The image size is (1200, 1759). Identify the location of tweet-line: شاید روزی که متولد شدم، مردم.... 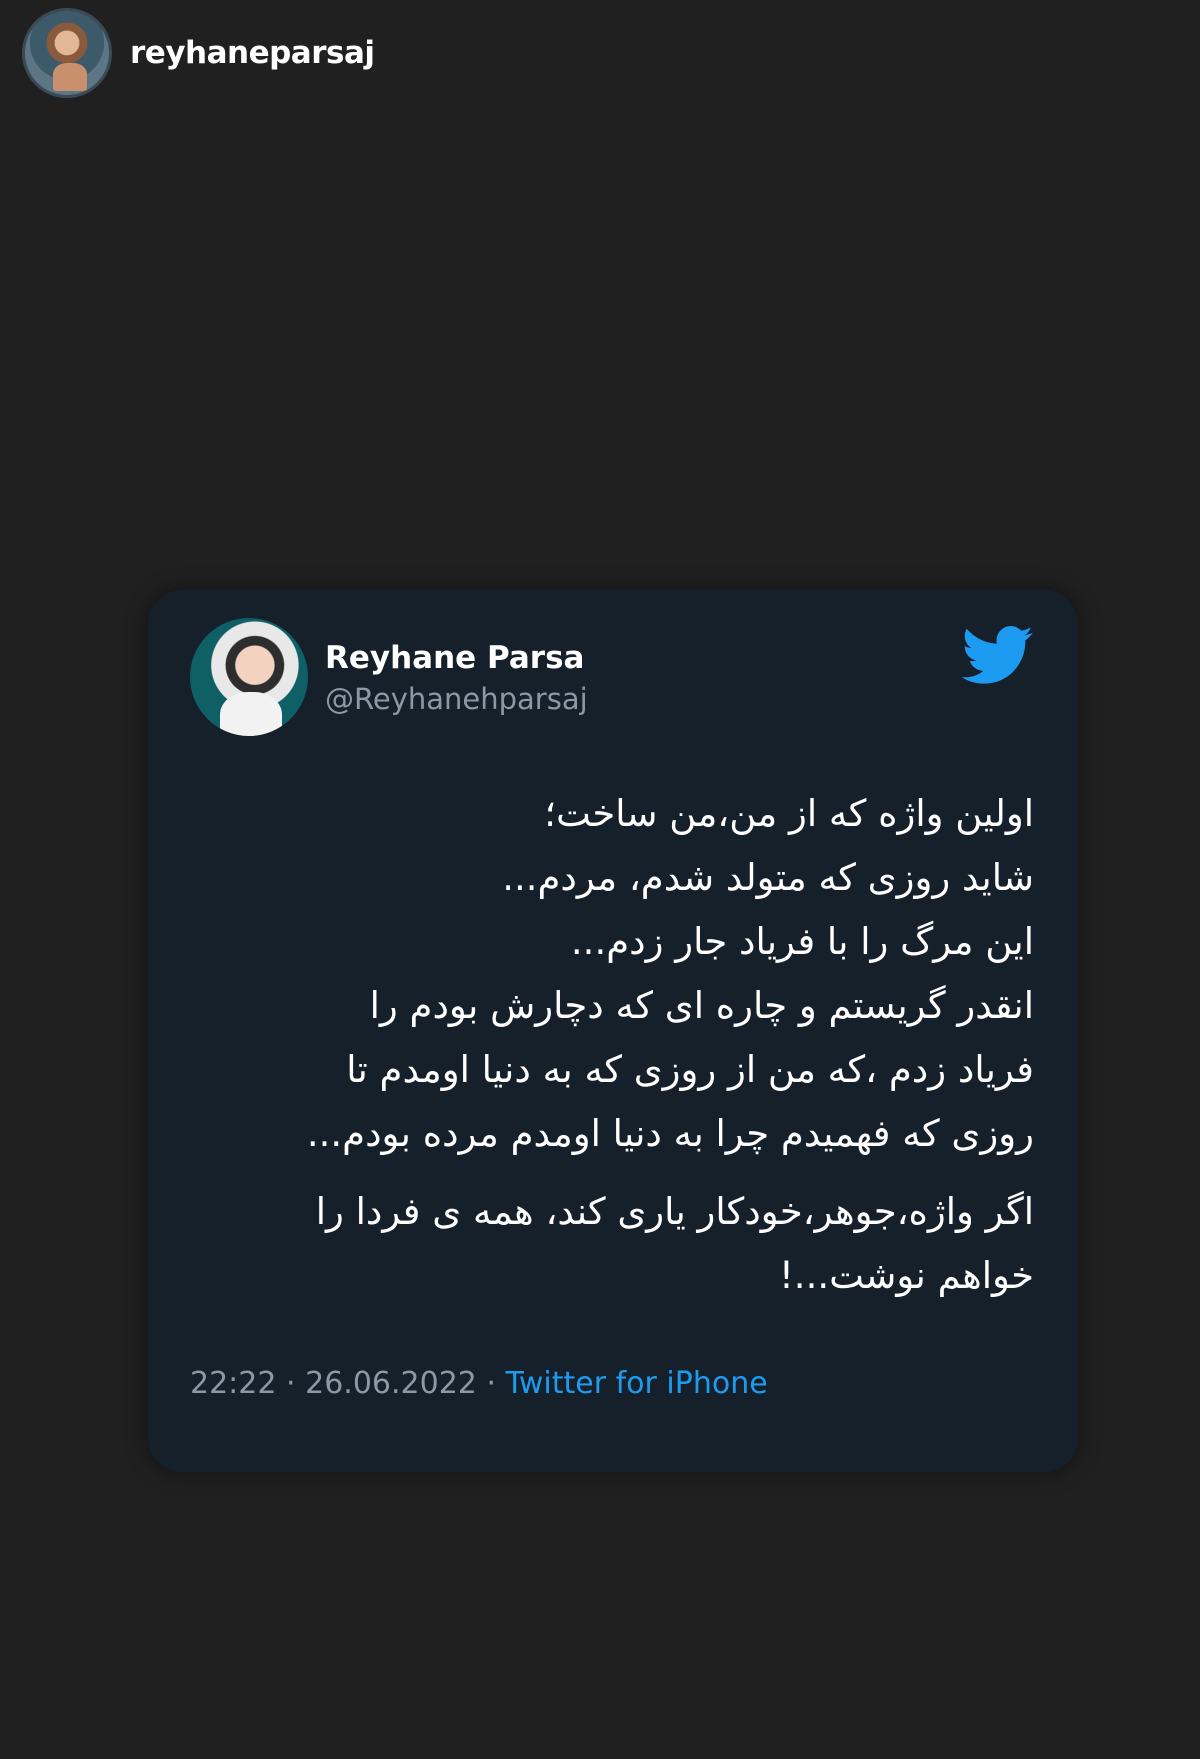
(768, 877).